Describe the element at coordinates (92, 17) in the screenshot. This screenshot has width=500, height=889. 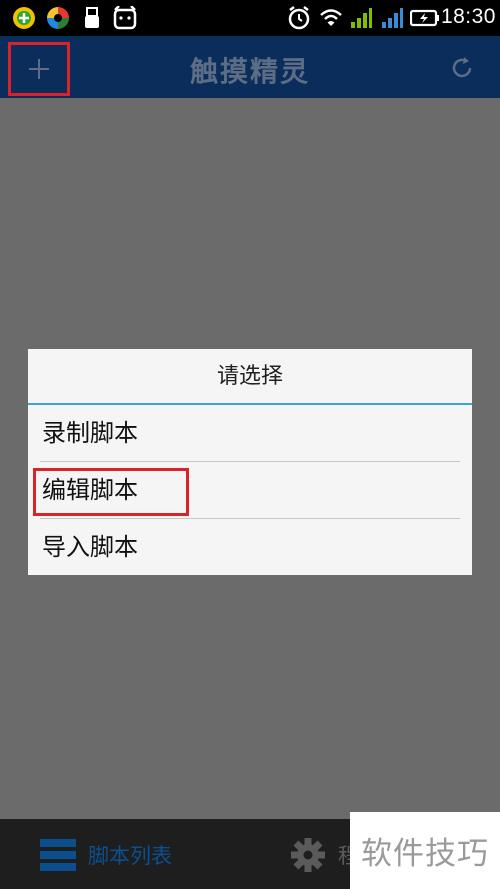
I see `usb-icon` at that location.